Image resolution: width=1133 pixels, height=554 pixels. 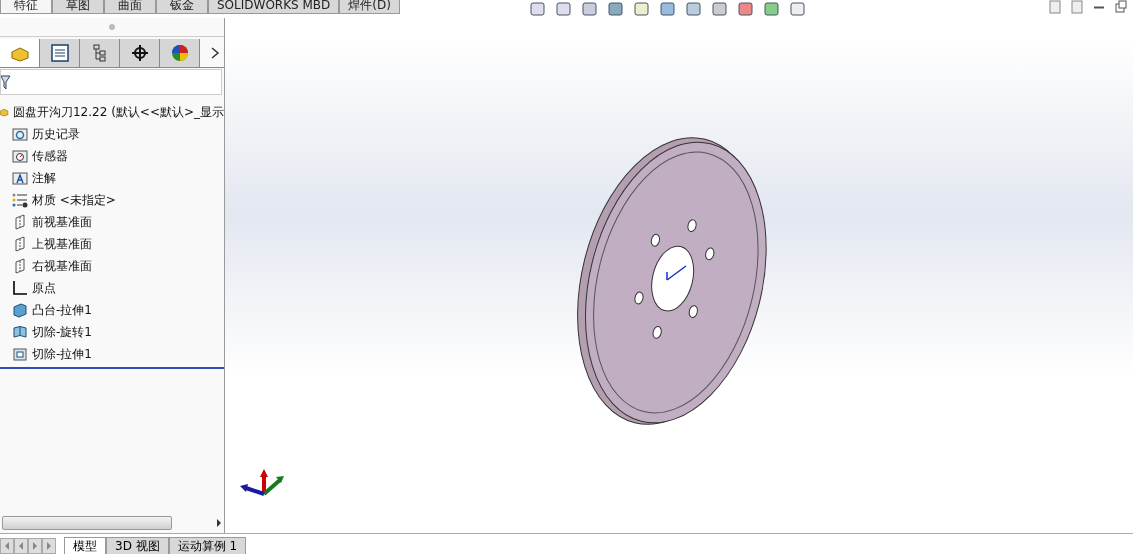 I want to click on color-ball-icon, so click(x=179, y=53).